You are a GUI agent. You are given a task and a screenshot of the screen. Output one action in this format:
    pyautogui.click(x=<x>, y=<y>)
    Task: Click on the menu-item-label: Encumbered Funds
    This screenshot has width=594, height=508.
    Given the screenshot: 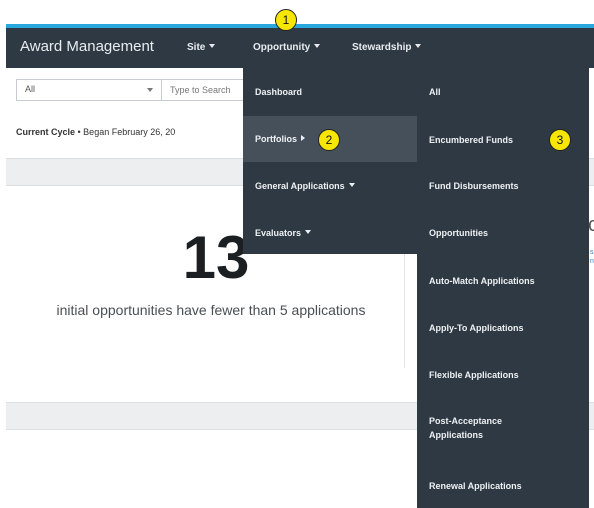 What is the action you would take?
    pyautogui.click(x=471, y=140)
    